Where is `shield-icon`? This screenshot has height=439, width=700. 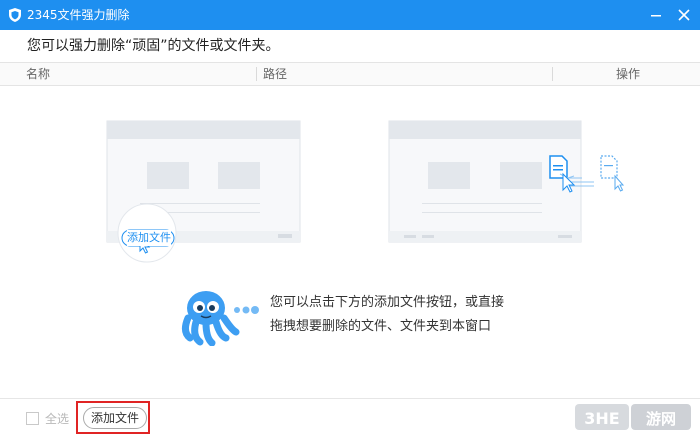 shield-icon is located at coordinates (15, 15).